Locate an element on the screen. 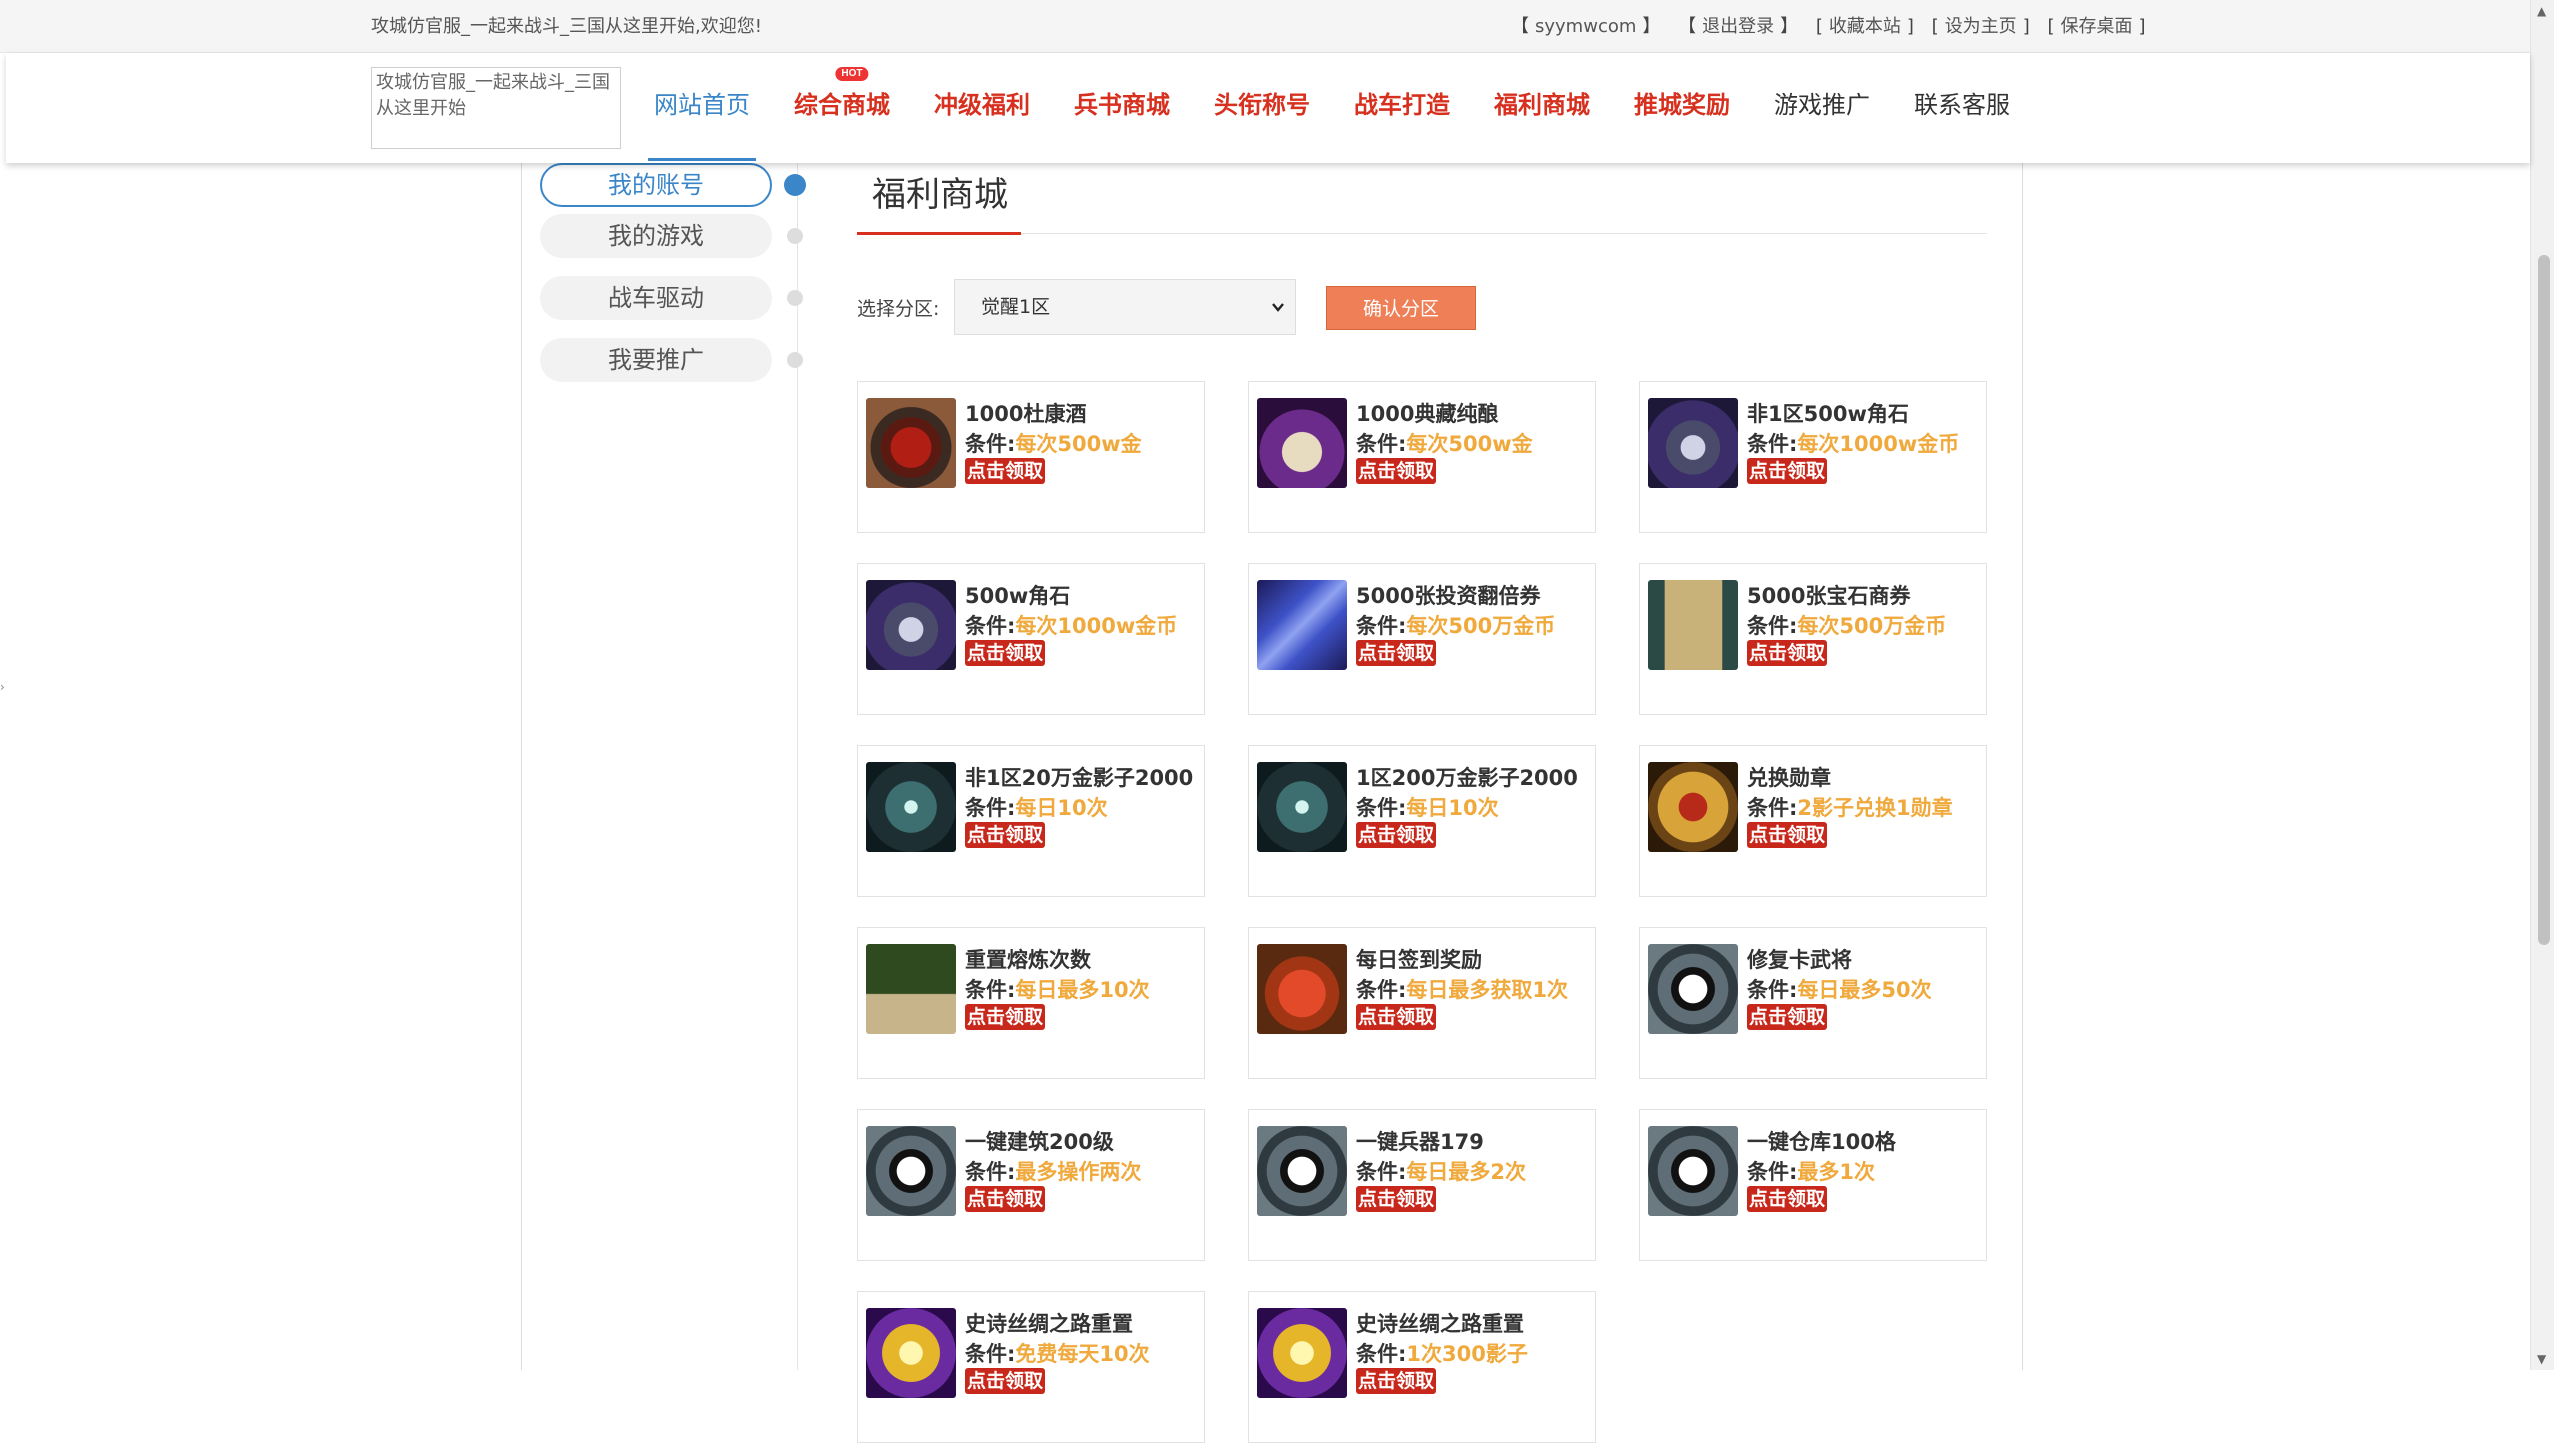  nav-general-shop: 综合商城 HOT is located at coordinates (842, 108).